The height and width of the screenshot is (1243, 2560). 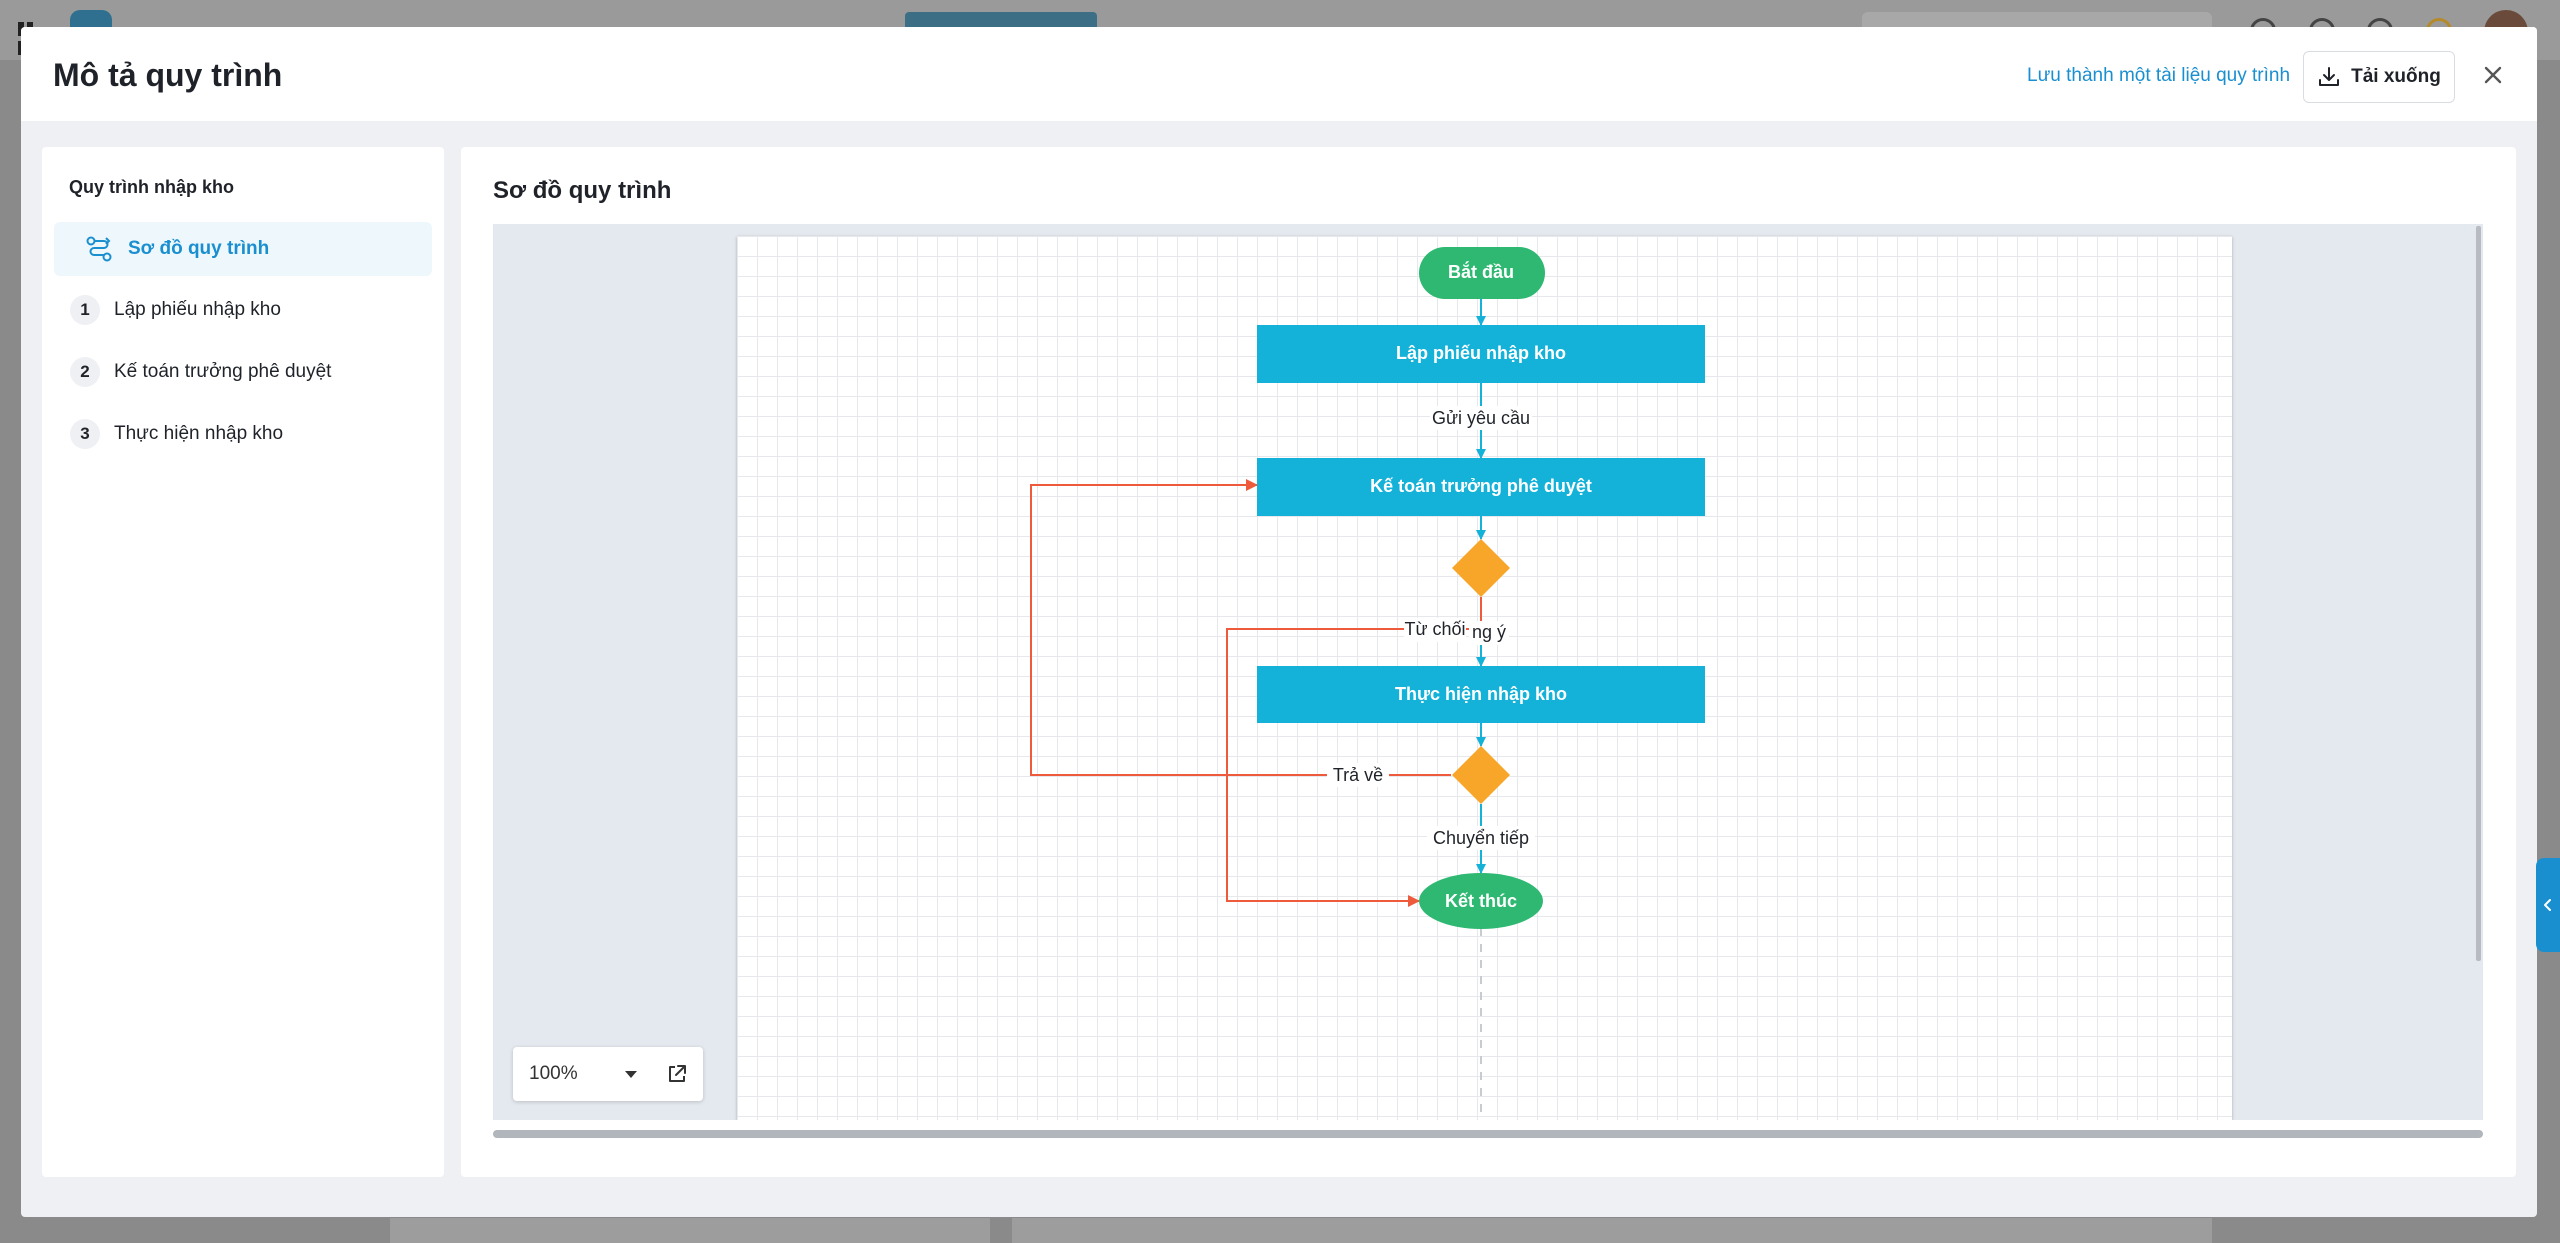 I want to click on decision-node-approval, so click(x=1481, y=568).